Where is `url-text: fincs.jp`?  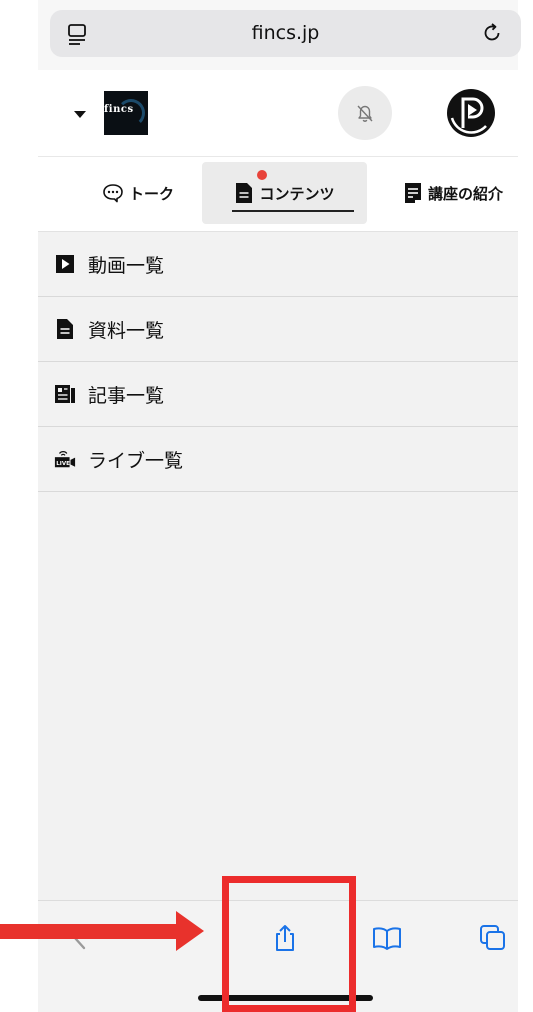
url-text: fincs.jp is located at coordinates (285, 33).